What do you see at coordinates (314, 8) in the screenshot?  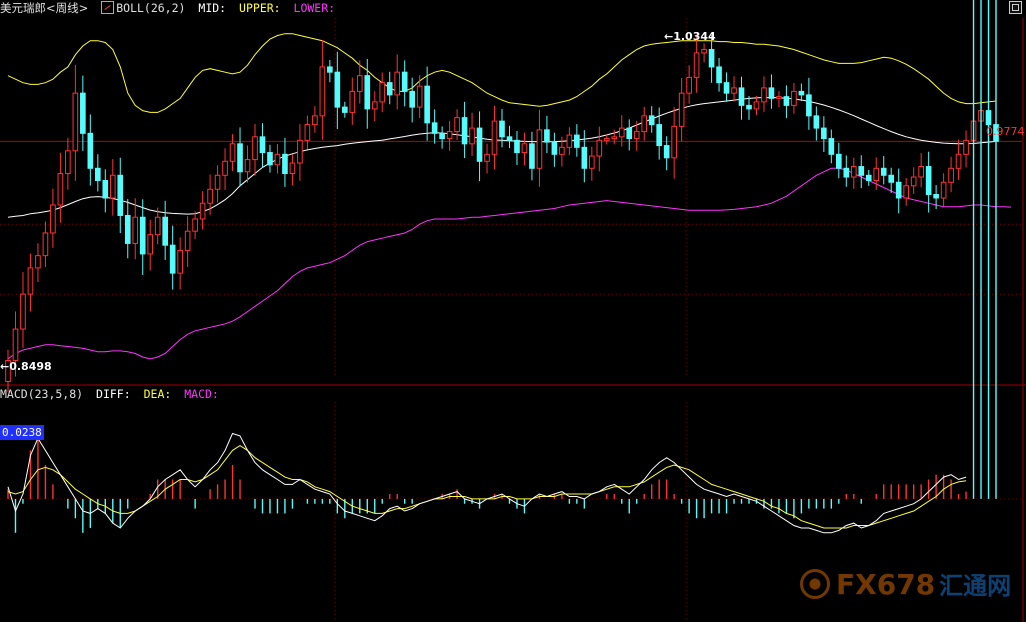 I see `boll-lower-label: LOWER:` at bounding box center [314, 8].